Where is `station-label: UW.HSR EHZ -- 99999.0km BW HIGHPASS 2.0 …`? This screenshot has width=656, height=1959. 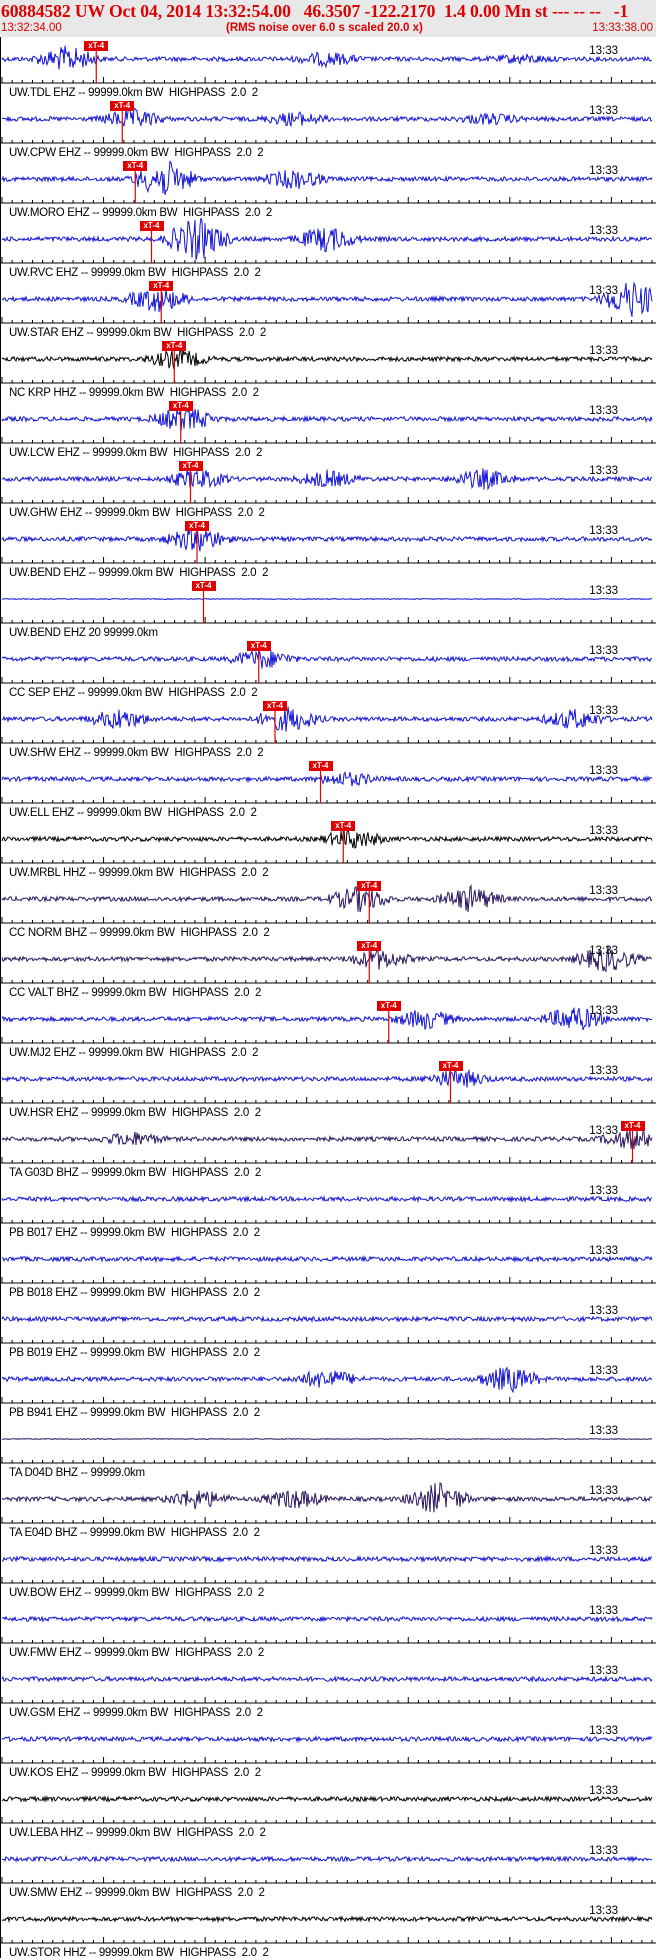 station-label: UW.HSR EHZ -- 99999.0km BW HIGHPASS 2.0 … is located at coordinates (135, 1113).